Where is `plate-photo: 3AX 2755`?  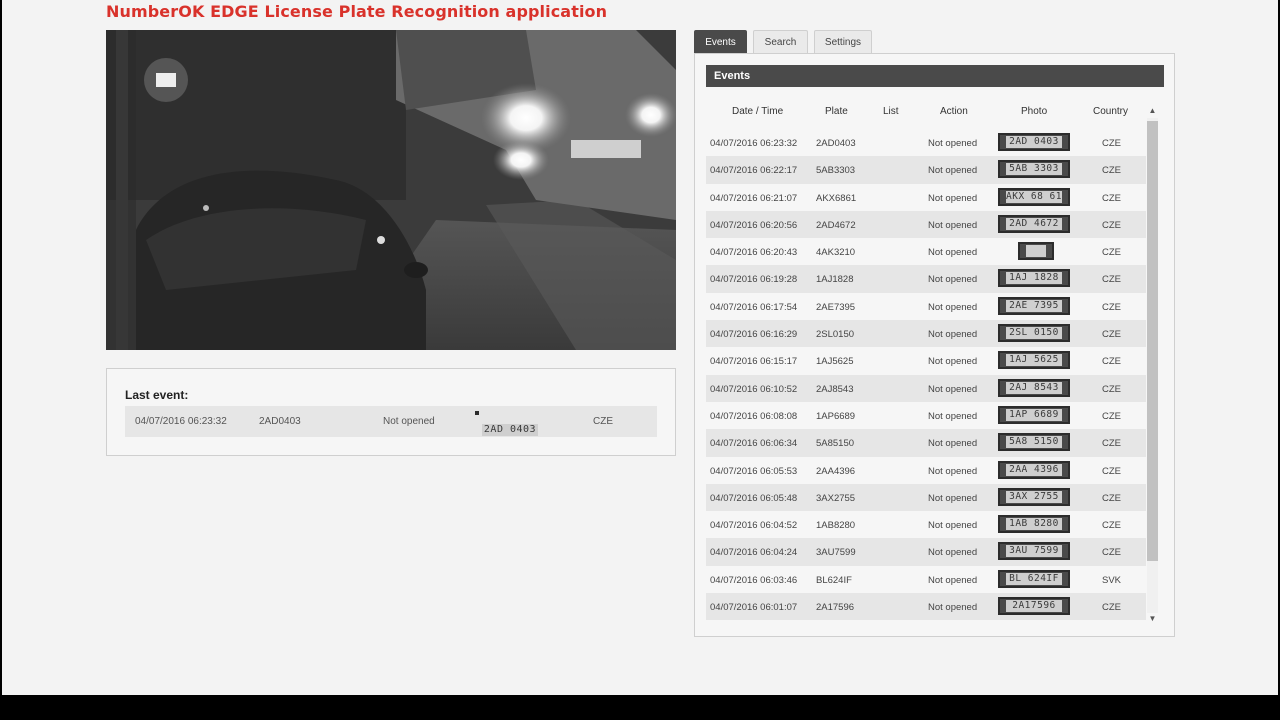
plate-photo: 3AX 2755 is located at coordinates (1034, 496).